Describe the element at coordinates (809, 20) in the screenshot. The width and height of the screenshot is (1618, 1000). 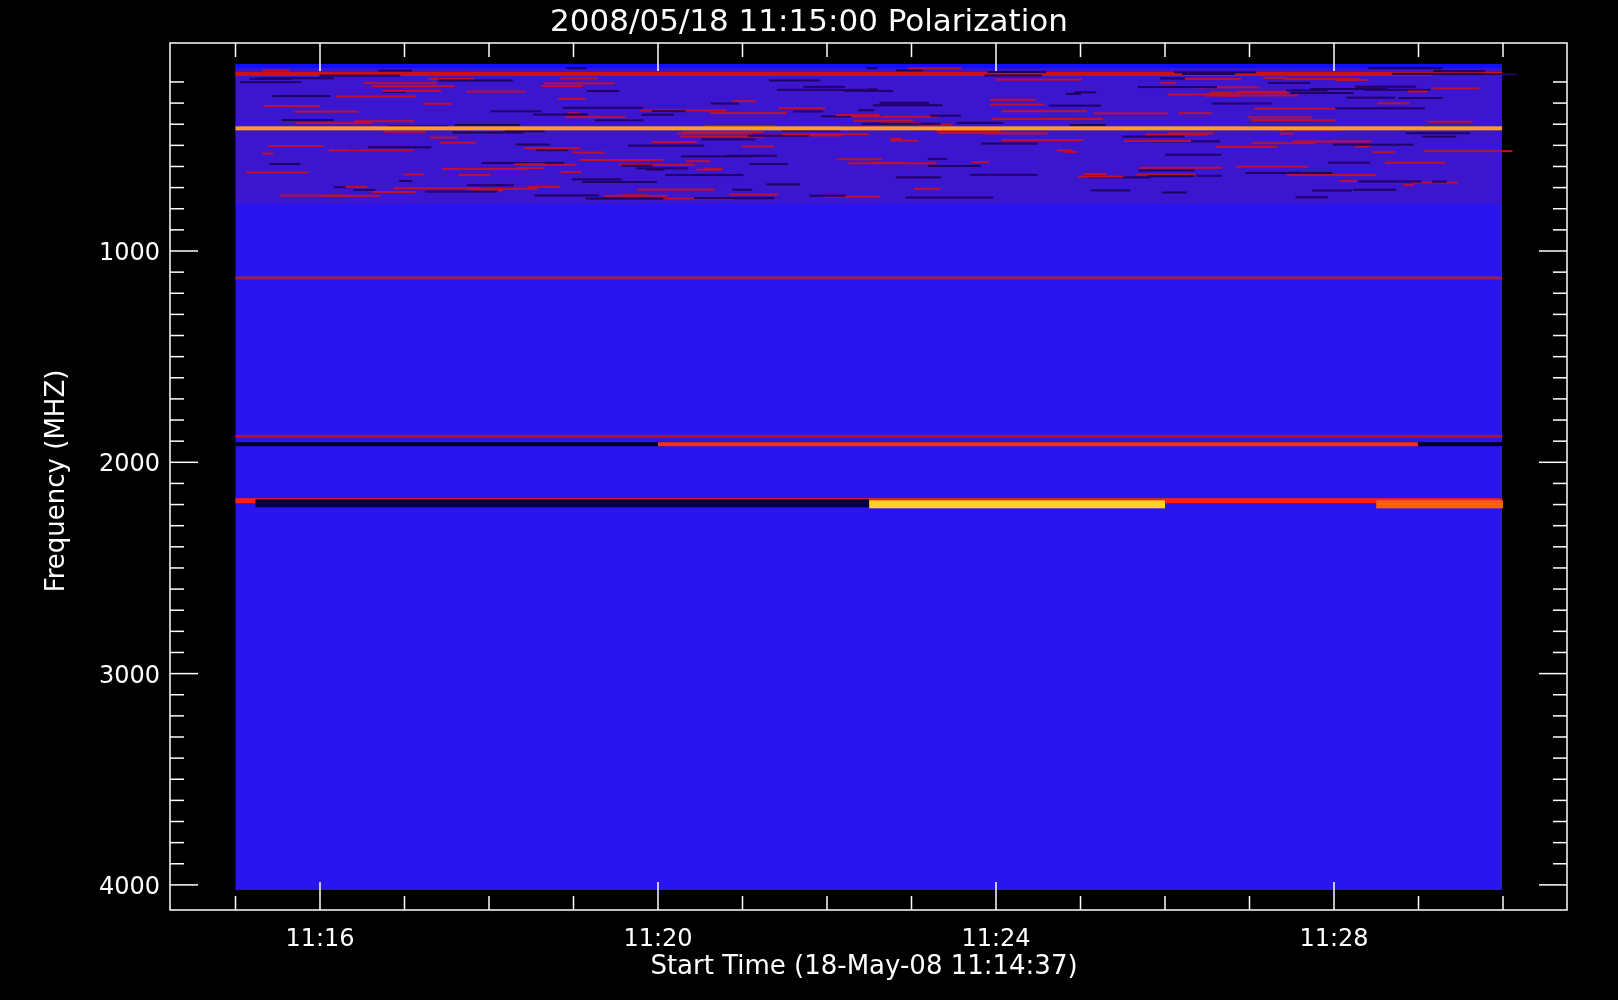
I see `chart-title: 2008/05/18 11:15:00 Polarization` at that location.